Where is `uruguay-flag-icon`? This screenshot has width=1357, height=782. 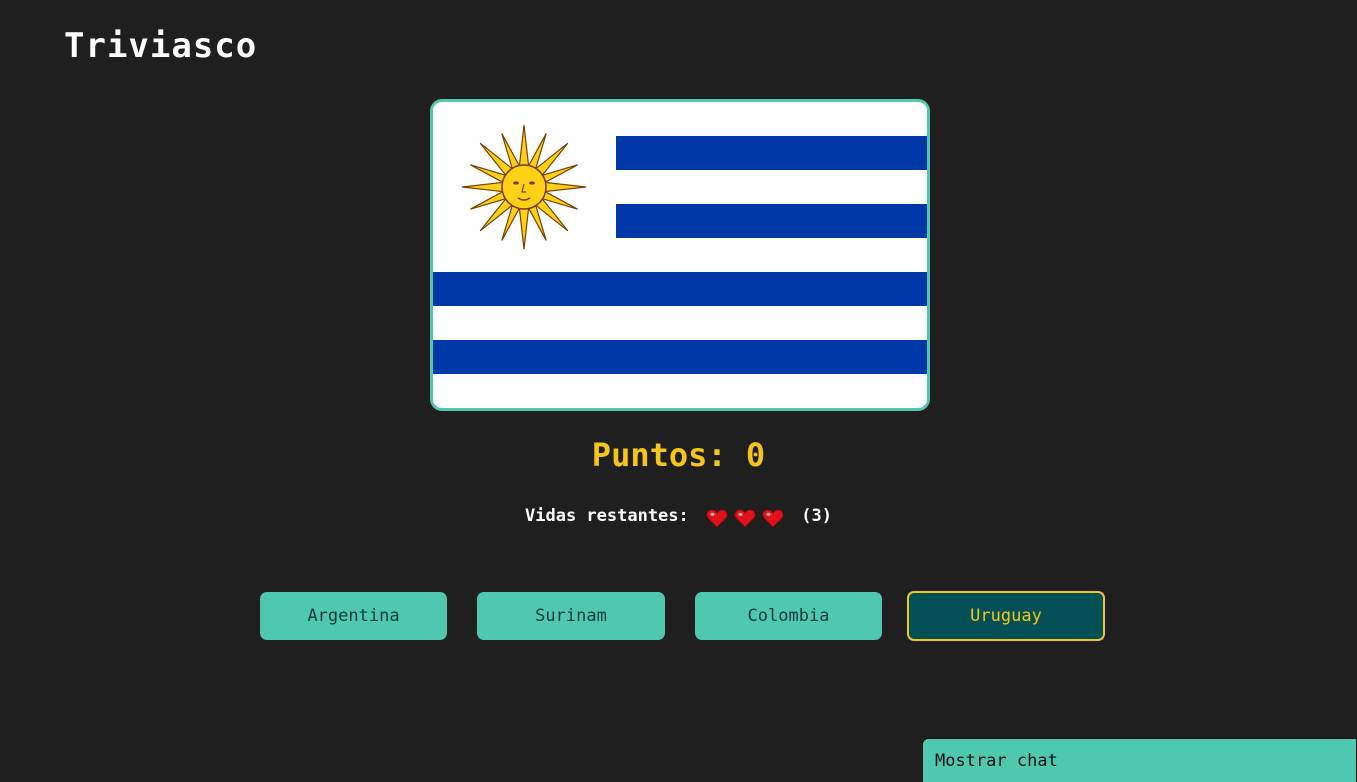
uruguay-flag-icon is located at coordinates (680, 255).